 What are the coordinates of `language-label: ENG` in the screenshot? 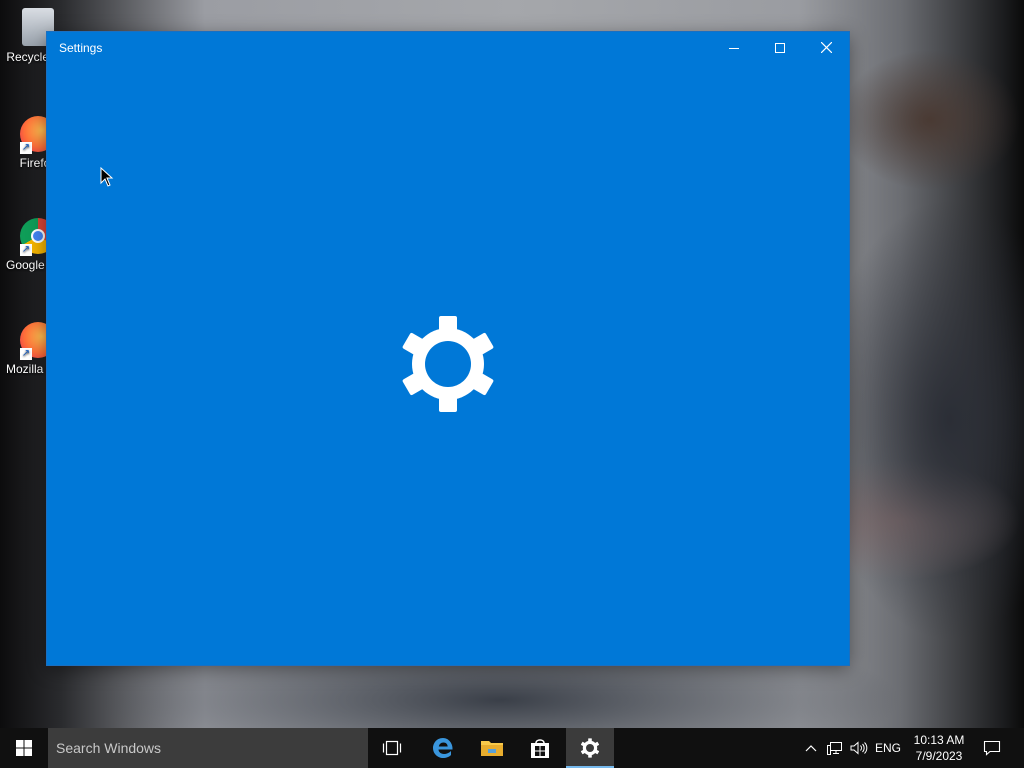 It's located at (887, 748).